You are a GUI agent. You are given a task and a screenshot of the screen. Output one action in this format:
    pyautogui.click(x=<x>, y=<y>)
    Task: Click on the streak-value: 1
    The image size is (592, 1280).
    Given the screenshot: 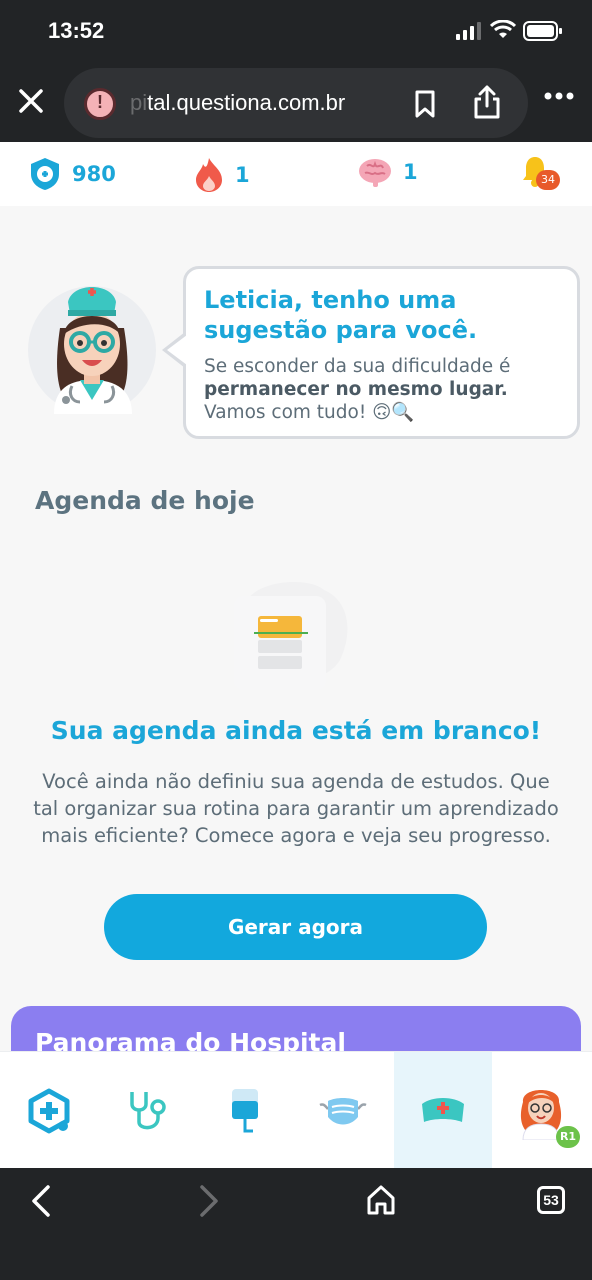 What is the action you would take?
    pyautogui.click(x=242, y=175)
    